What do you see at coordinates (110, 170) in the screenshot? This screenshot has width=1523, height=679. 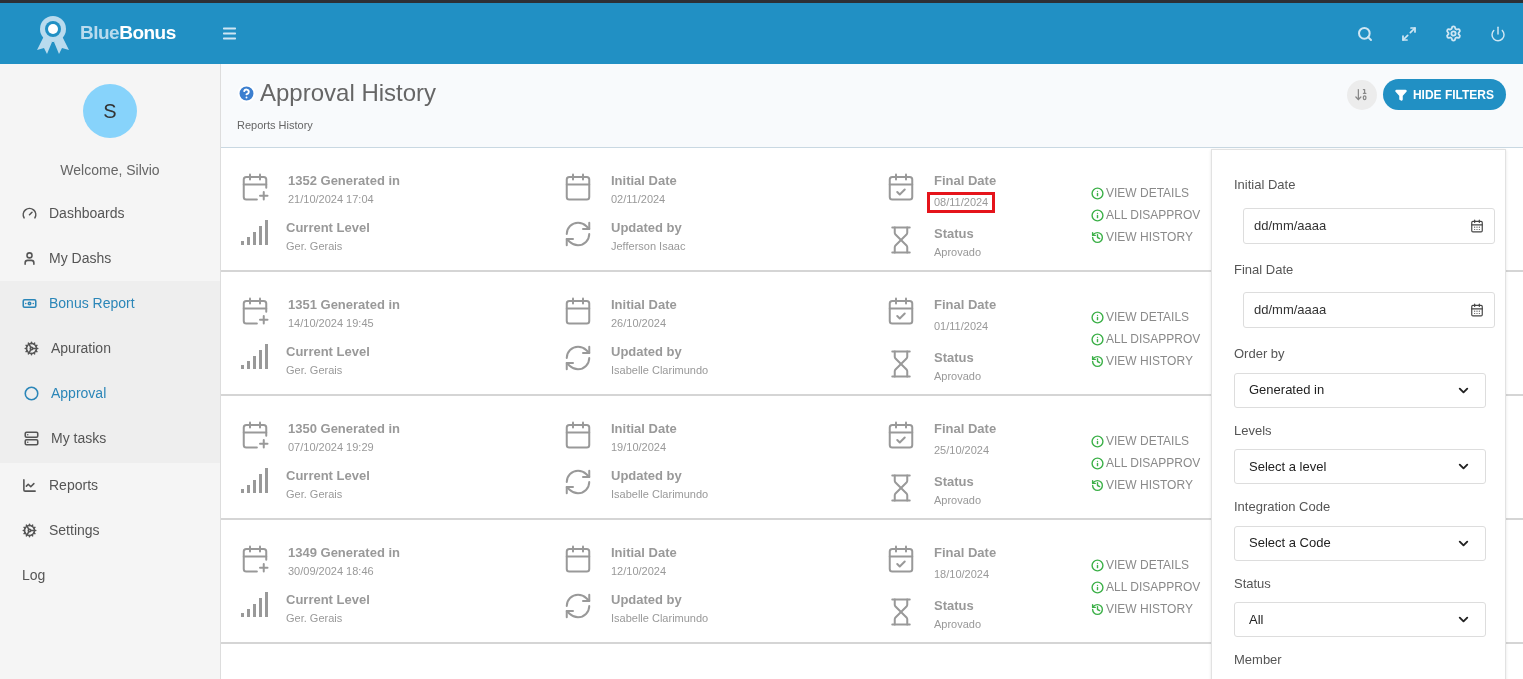 I see `welcome-text: Welcome, Silvio` at bounding box center [110, 170].